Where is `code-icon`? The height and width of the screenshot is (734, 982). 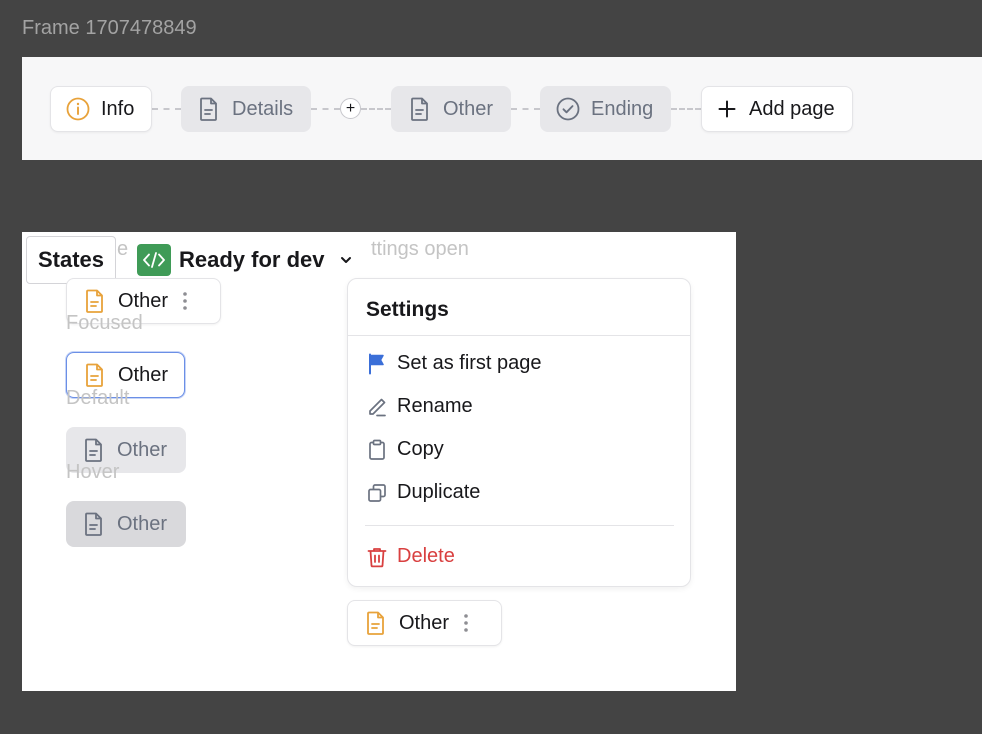 code-icon is located at coordinates (154, 260).